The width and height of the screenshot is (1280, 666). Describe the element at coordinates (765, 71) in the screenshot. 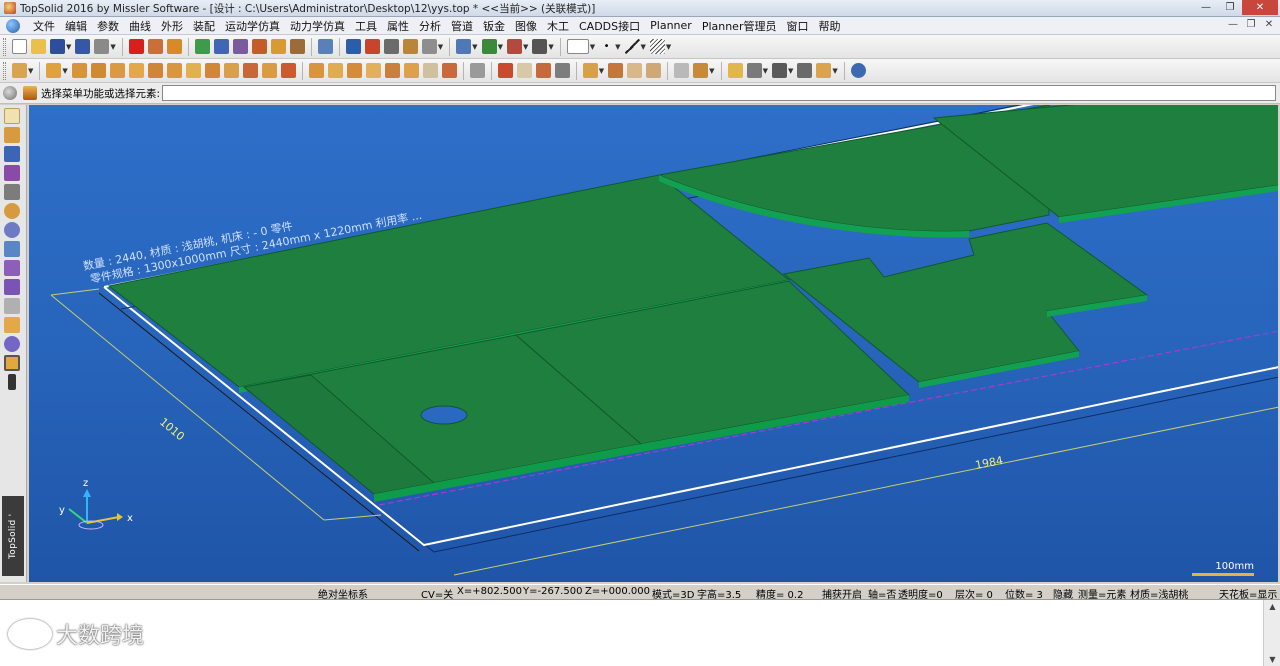

I see `report-dropdown-icon: ▼` at that location.